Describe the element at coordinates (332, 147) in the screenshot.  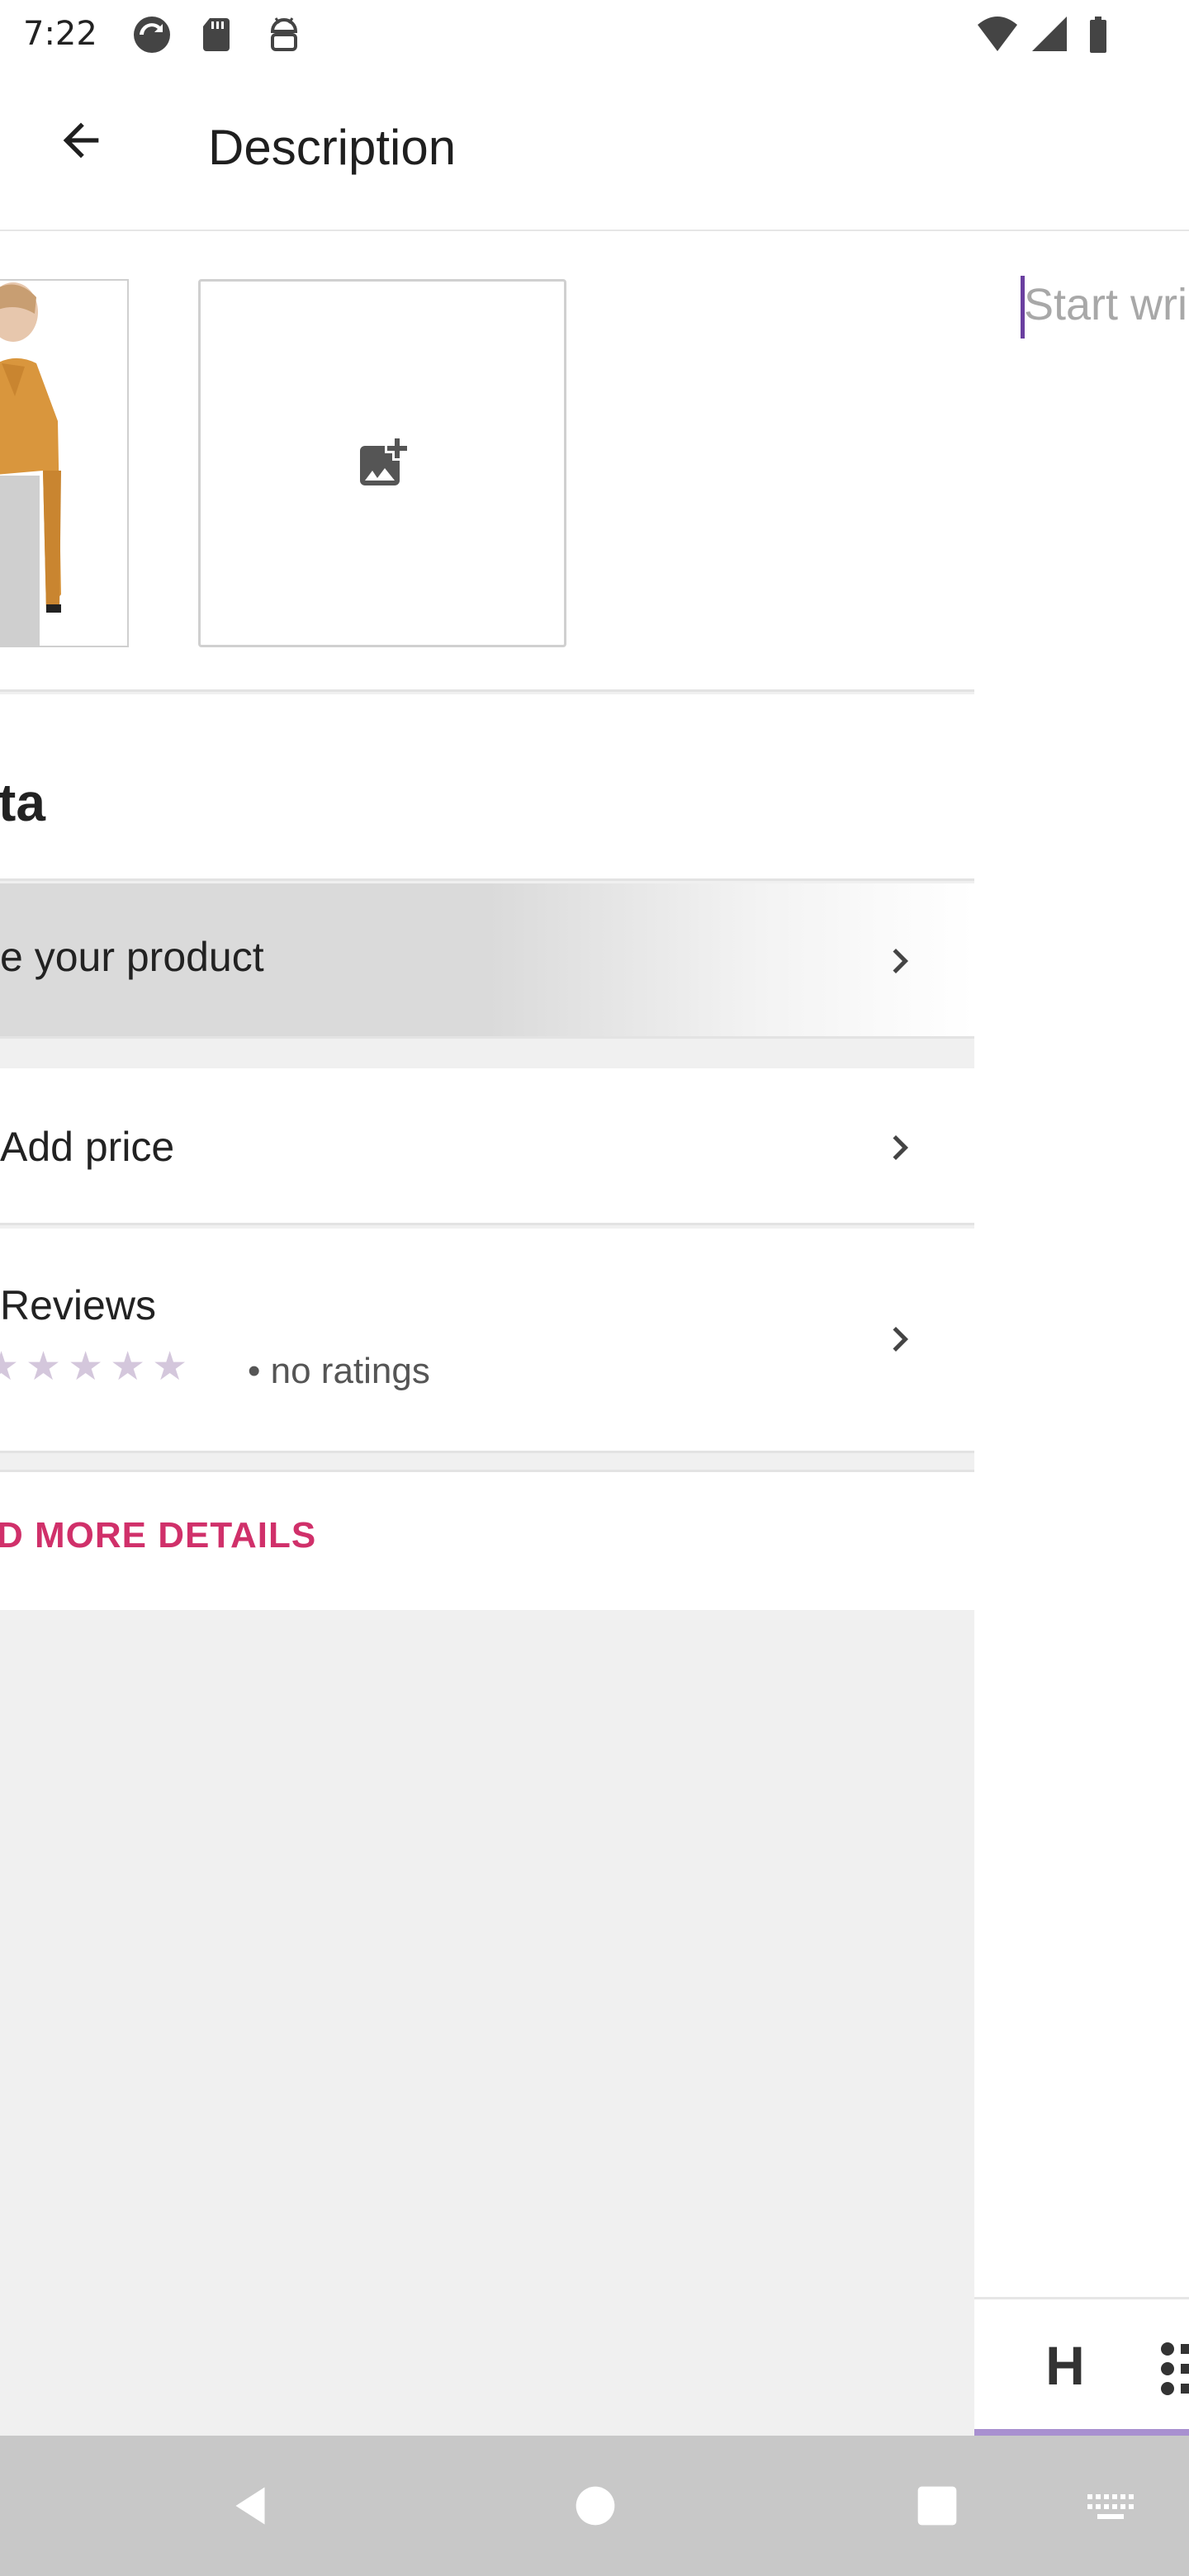
I see `page-title: Description` at that location.